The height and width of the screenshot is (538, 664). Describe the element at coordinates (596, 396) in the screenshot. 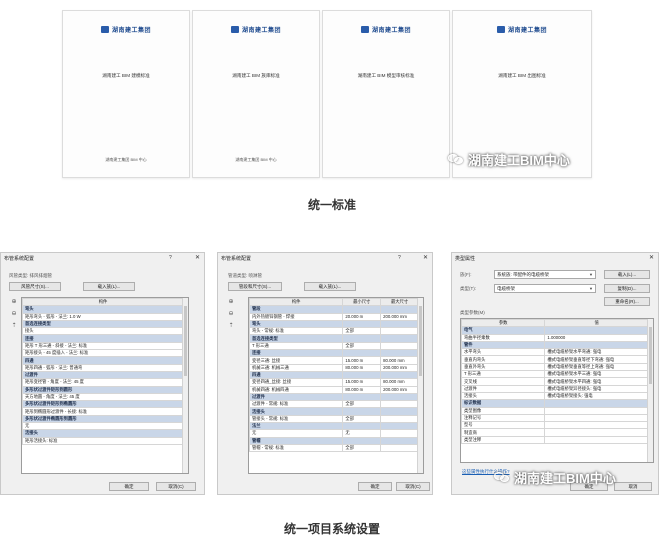

I see `table-cell: 槽式电缆桥架接头: 强电` at that location.